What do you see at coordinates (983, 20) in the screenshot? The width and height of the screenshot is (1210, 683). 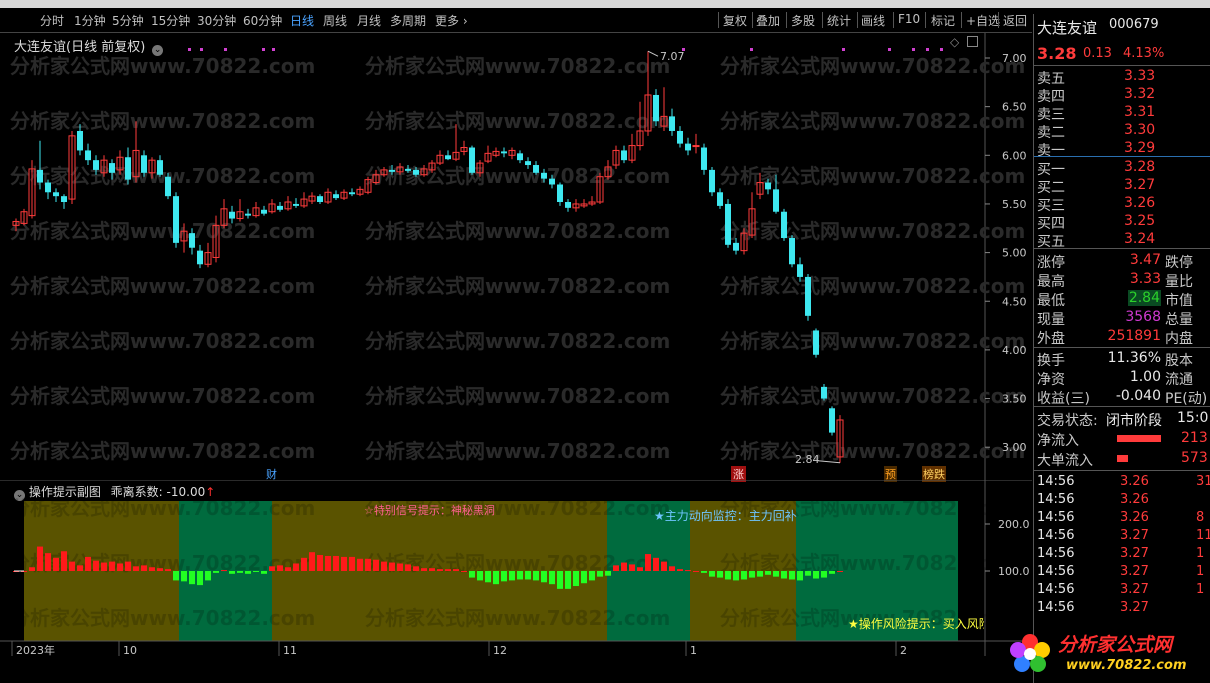 I see `add-watchlist-button: +自选` at bounding box center [983, 20].